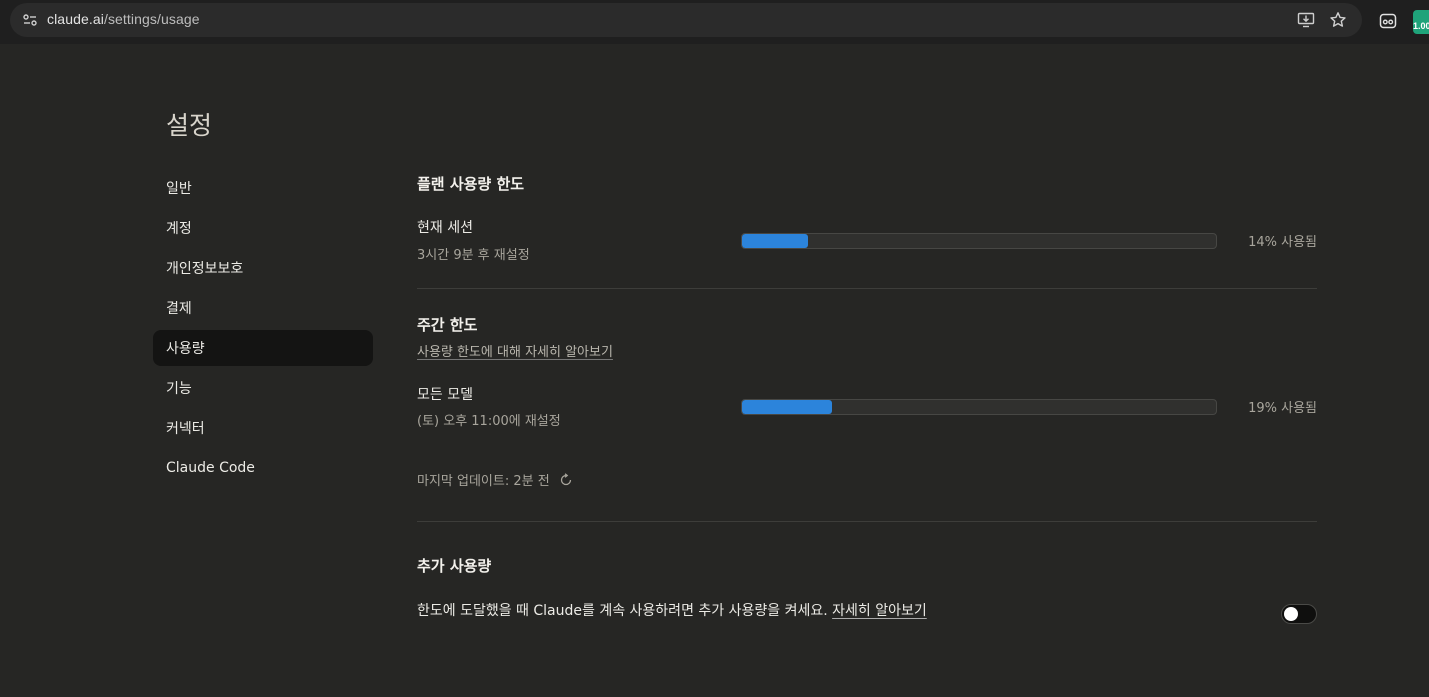  What do you see at coordinates (263, 388) in the screenshot?
I see `sidebar-item-features: 기능` at bounding box center [263, 388].